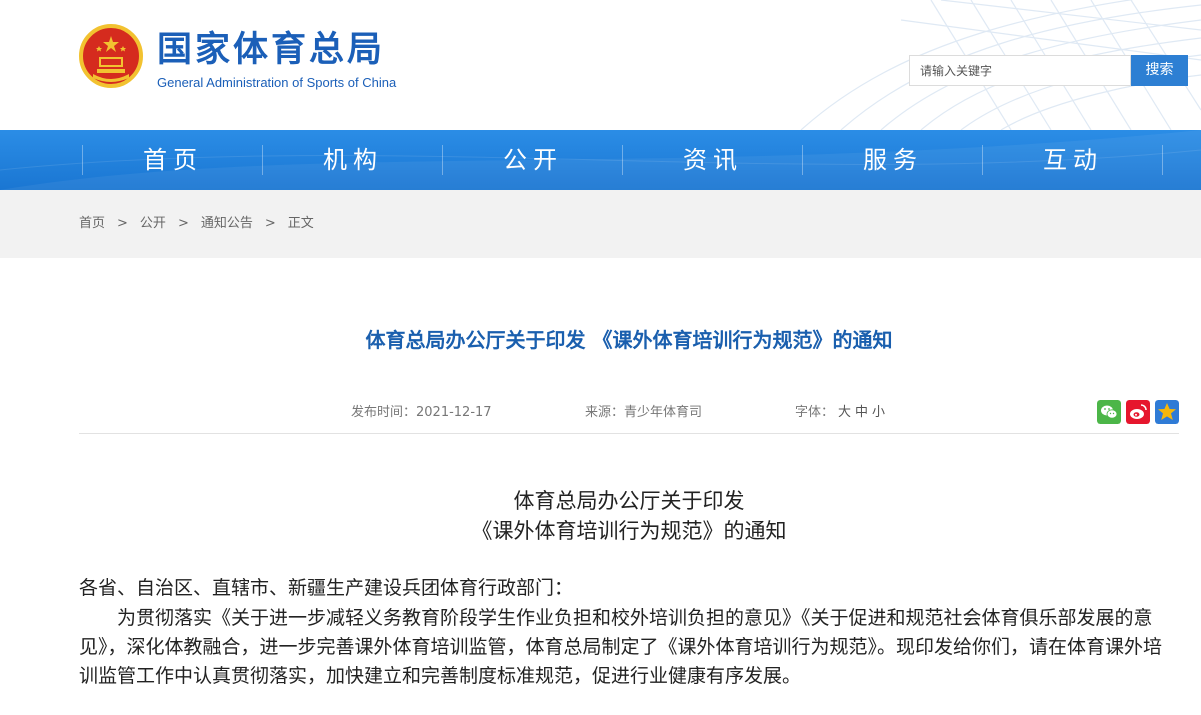  What do you see at coordinates (600, 224) in the screenshot?
I see `breadcrumb-bar: 首页 > 公开 > 通知公告 > 正文` at bounding box center [600, 224].